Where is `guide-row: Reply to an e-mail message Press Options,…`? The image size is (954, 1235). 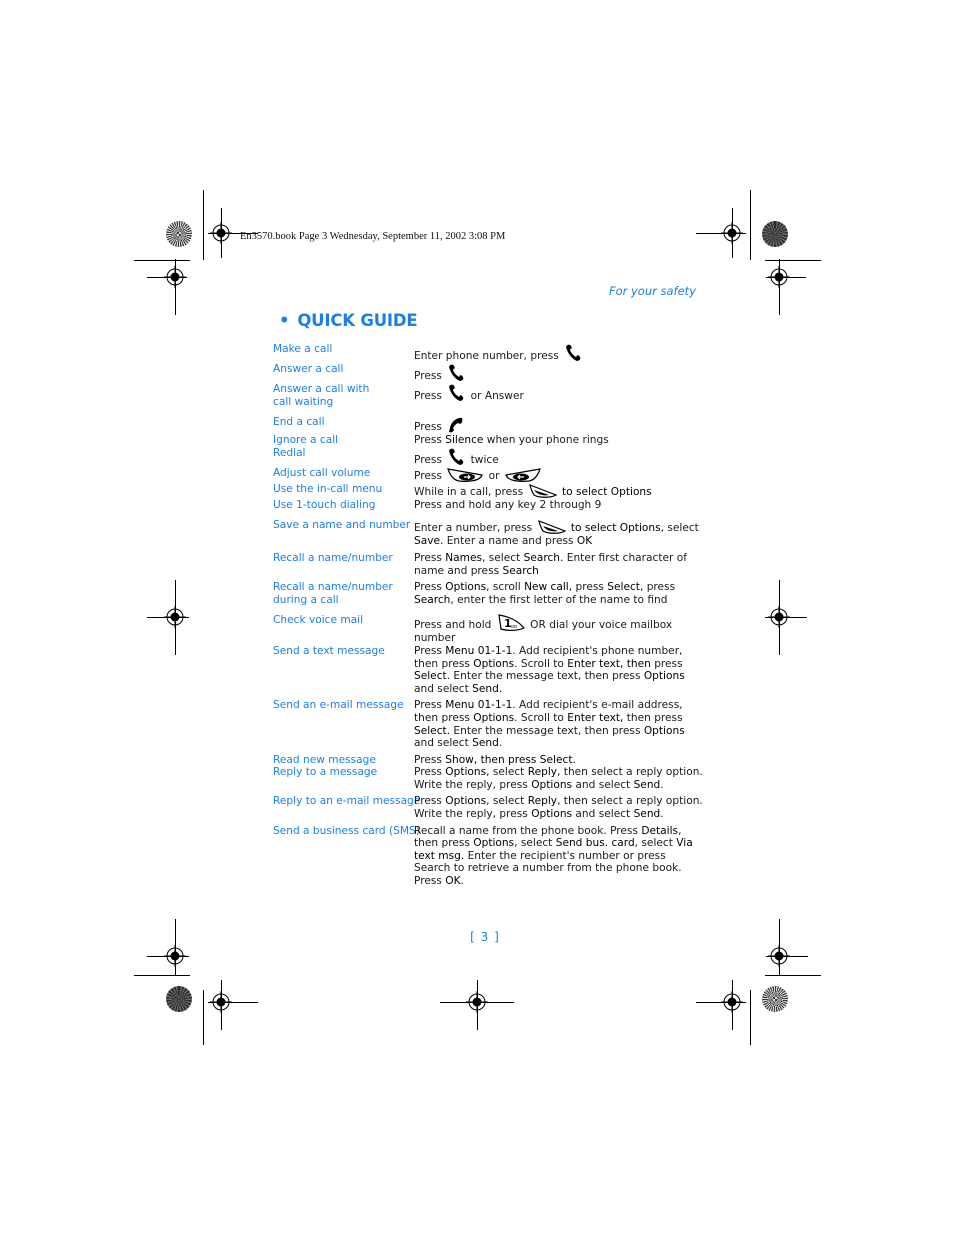
guide-row: Reply to an e-mail message Press Options,… is located at coordinates (488, 807).